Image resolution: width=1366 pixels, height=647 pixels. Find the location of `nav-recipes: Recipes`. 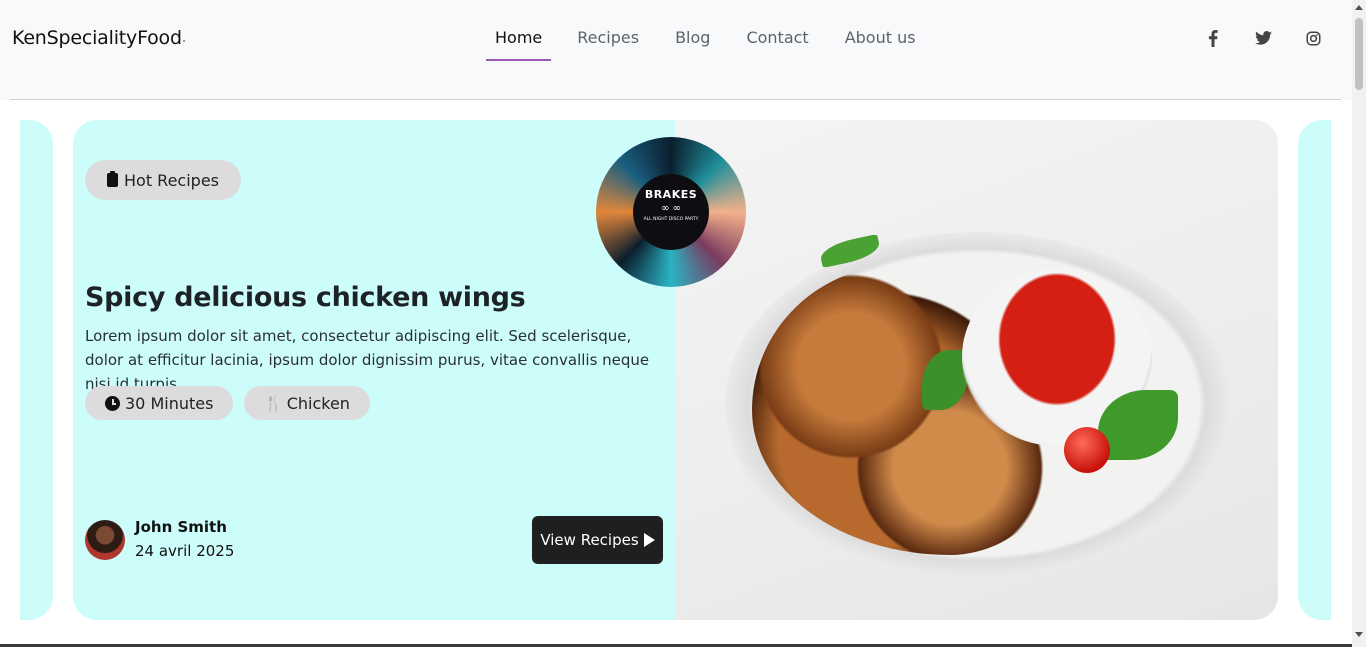

nav-recipes: Recipes is located at coordinates (608, 43).